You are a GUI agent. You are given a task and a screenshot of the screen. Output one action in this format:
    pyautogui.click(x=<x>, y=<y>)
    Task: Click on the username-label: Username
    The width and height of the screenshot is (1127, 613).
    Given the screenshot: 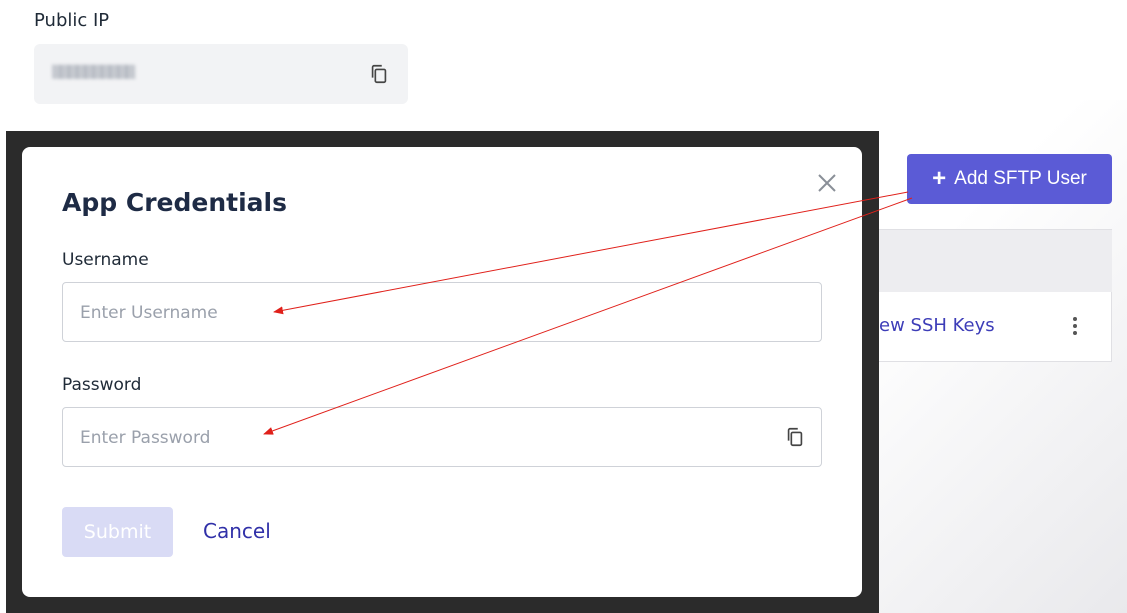 What is the action you would take?
    pyautogui.click(x=105, y=260)
    